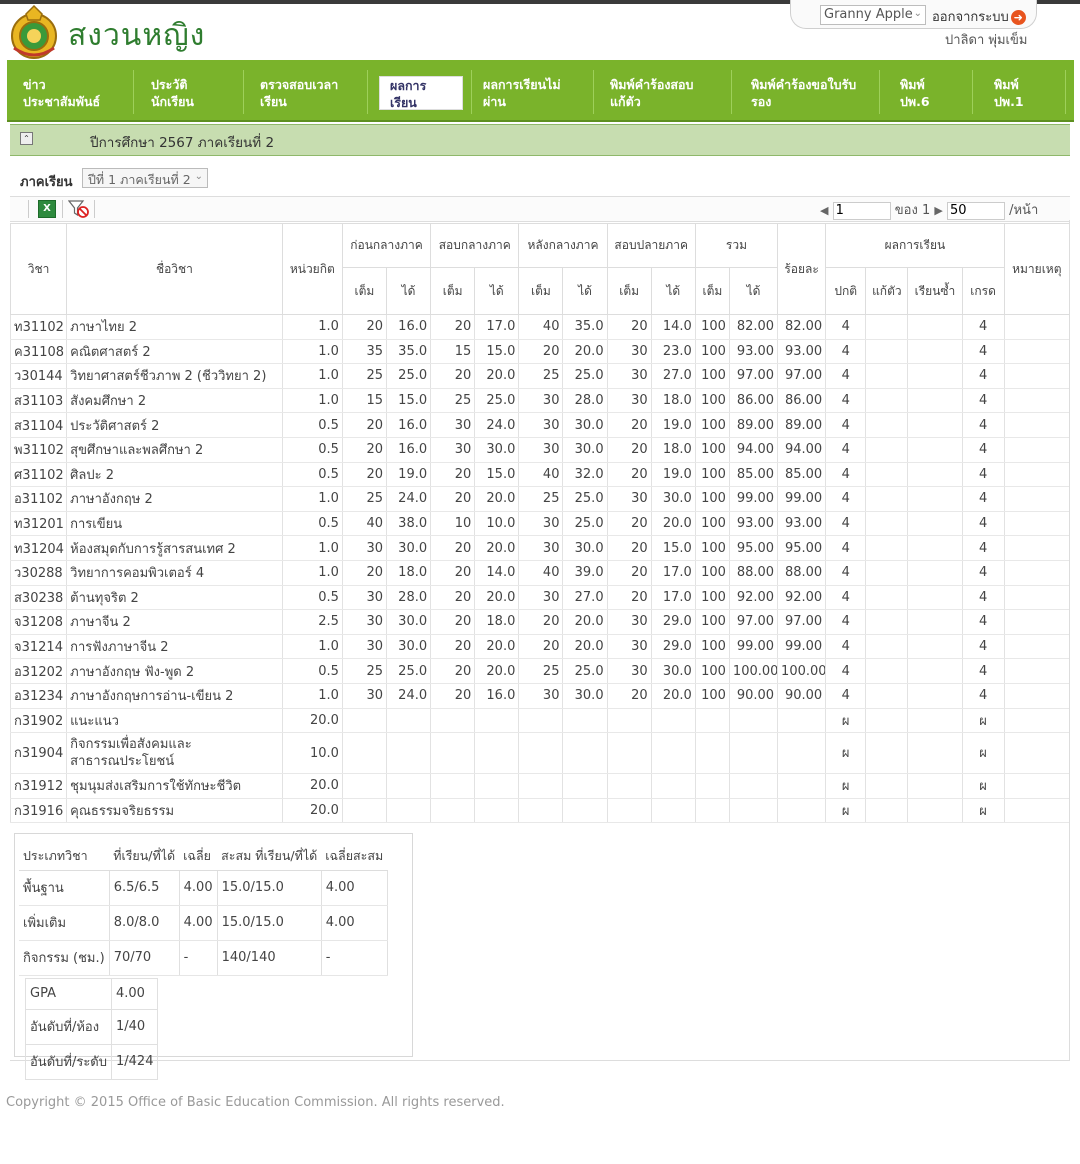 The height and width of the screenshot is (1164, 1080). Describe the element at coordinates (873, 15) in the screenshot. I see `user-select: Granny Apple ⌄` at that location.